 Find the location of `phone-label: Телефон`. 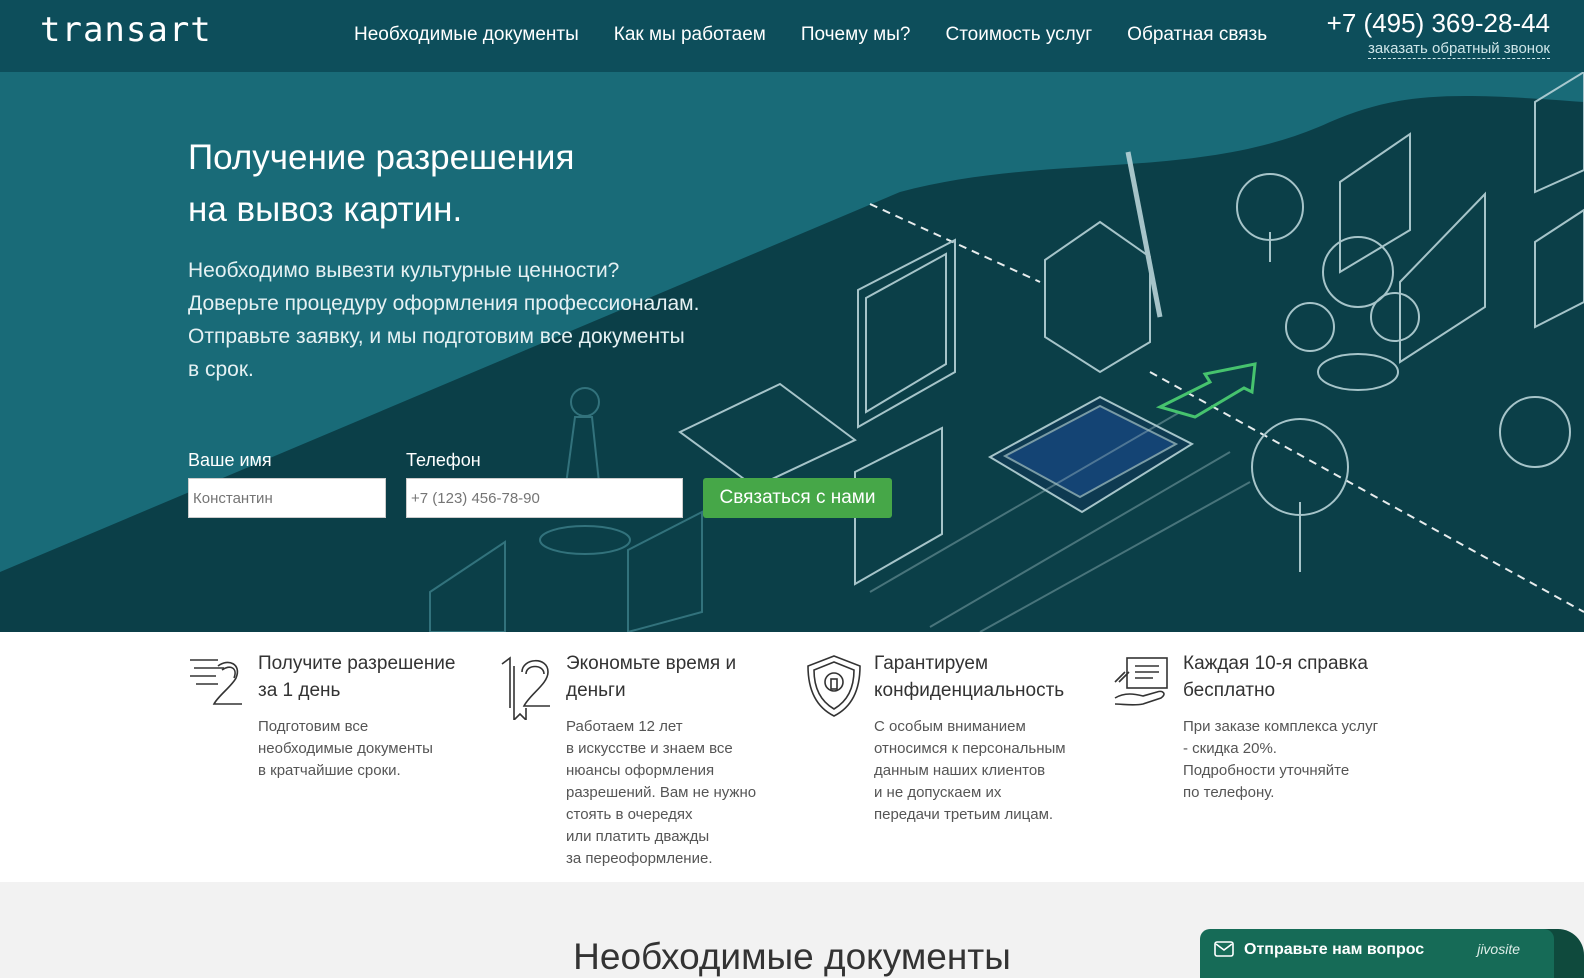

phone-label: Телефон is located at coordinates (443, 460).